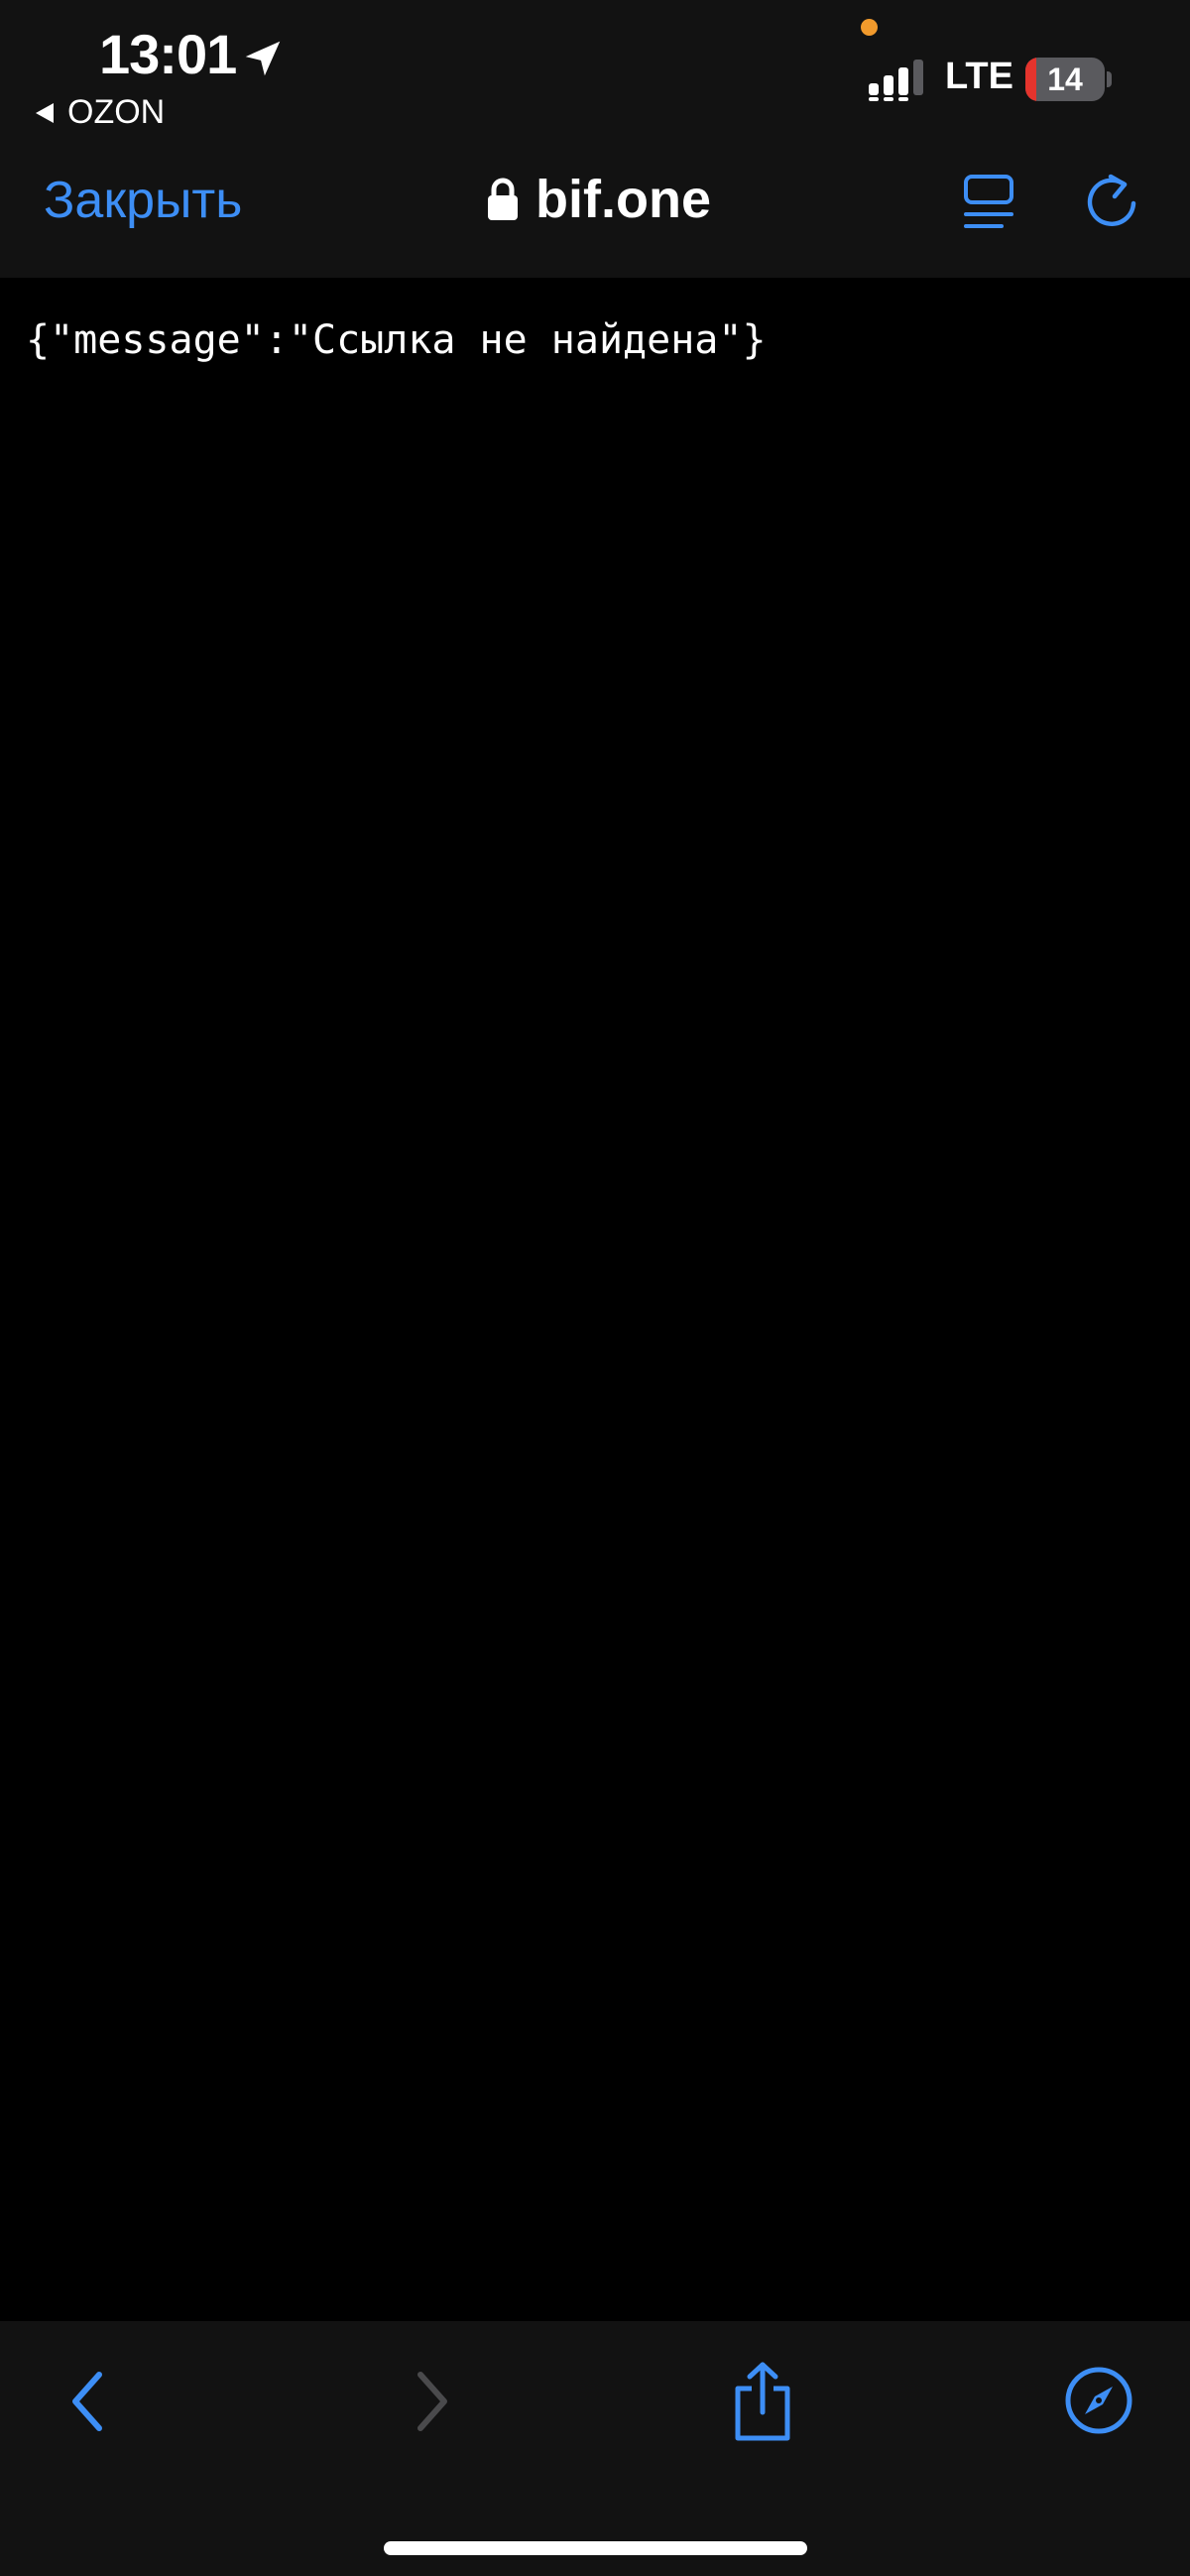  What do you see at coordinates (595, 2448) in the screenshot?
I see `bottom-toolbar` at bounding box center [595, 2448].